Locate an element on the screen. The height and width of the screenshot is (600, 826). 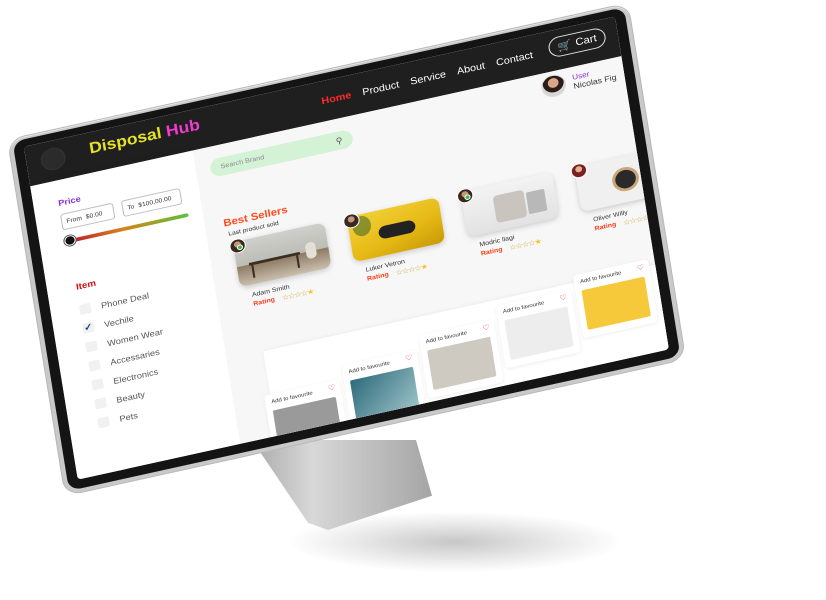
price-title: Price is located at coordinates (69, 201).